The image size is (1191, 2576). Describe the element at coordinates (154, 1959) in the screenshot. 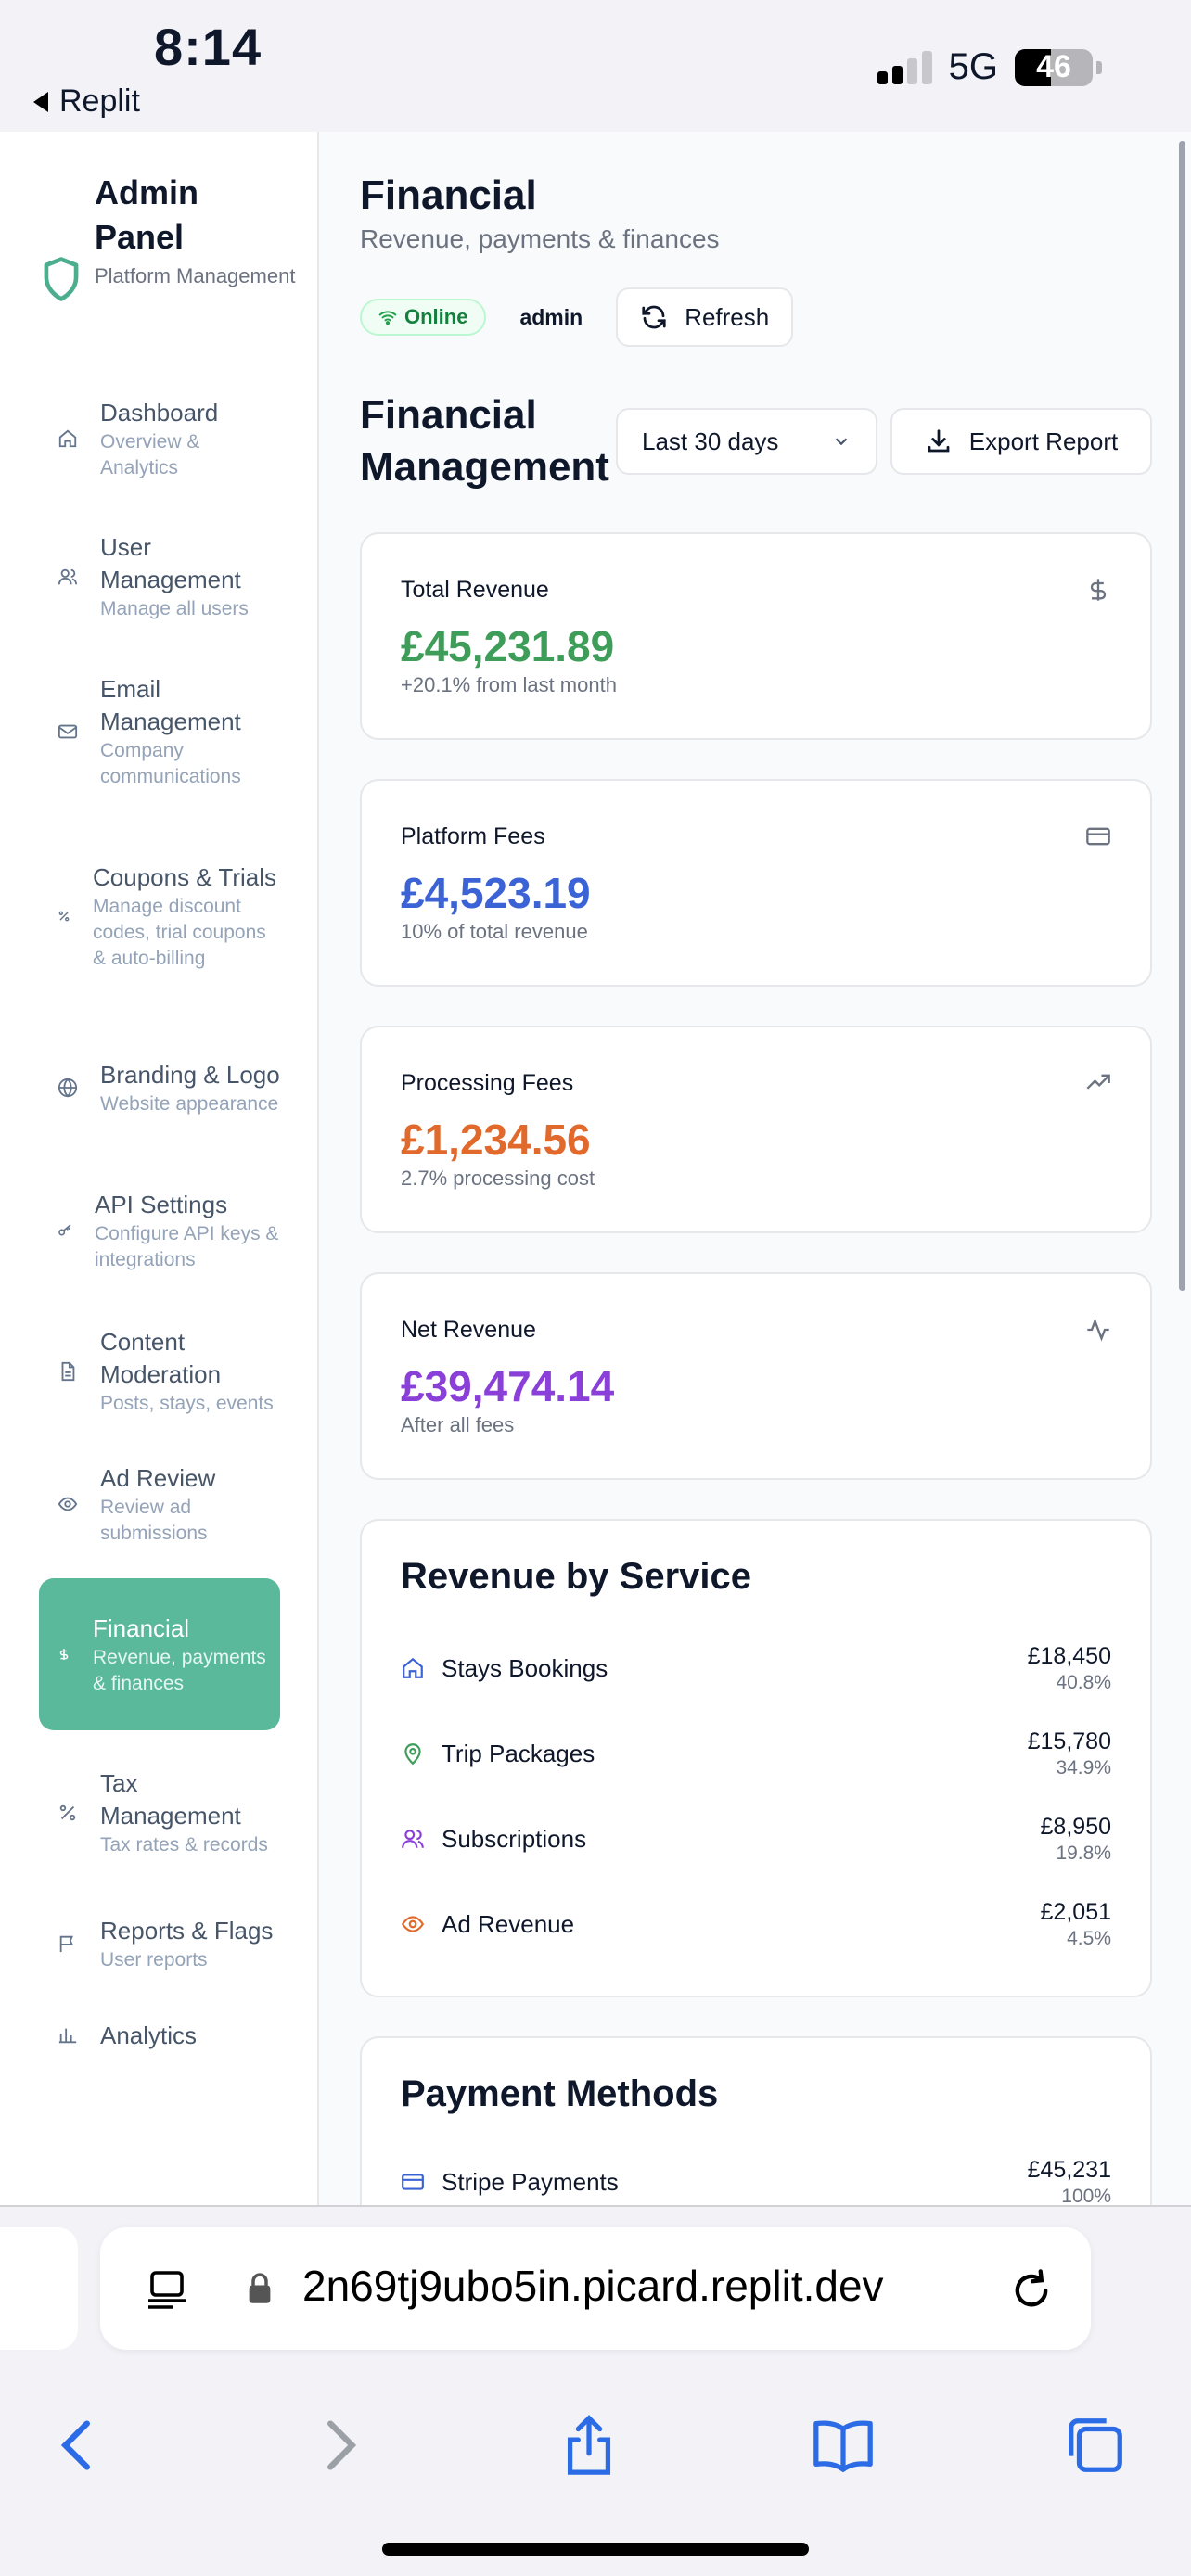

I see `sidebar-item-sub: User reports` at that location.